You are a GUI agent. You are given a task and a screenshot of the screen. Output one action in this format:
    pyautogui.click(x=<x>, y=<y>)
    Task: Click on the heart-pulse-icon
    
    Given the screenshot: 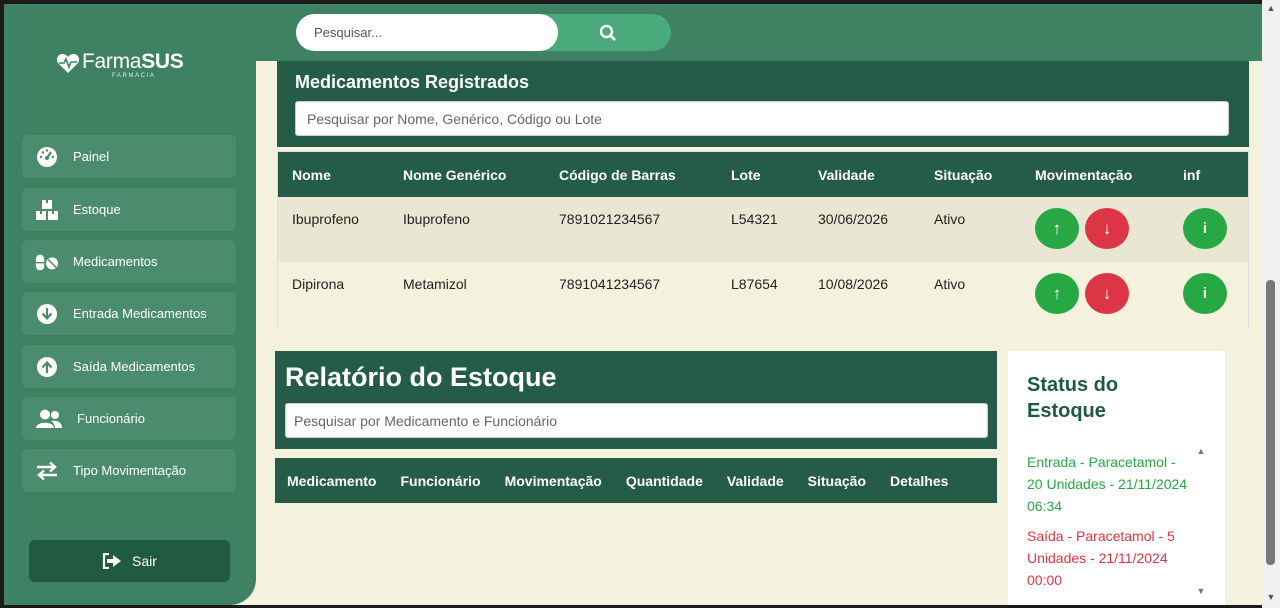 What is the action you would take?
    pyautogui.click(x=68, y=63)
    